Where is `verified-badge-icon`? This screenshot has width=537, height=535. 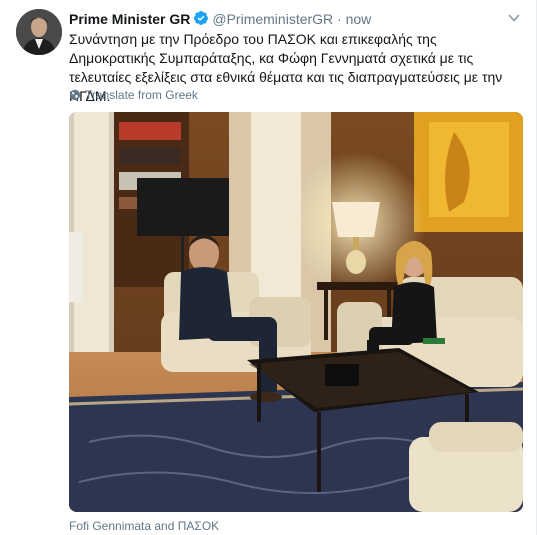 verified-badge-icon is located at coordinates (201, 18).